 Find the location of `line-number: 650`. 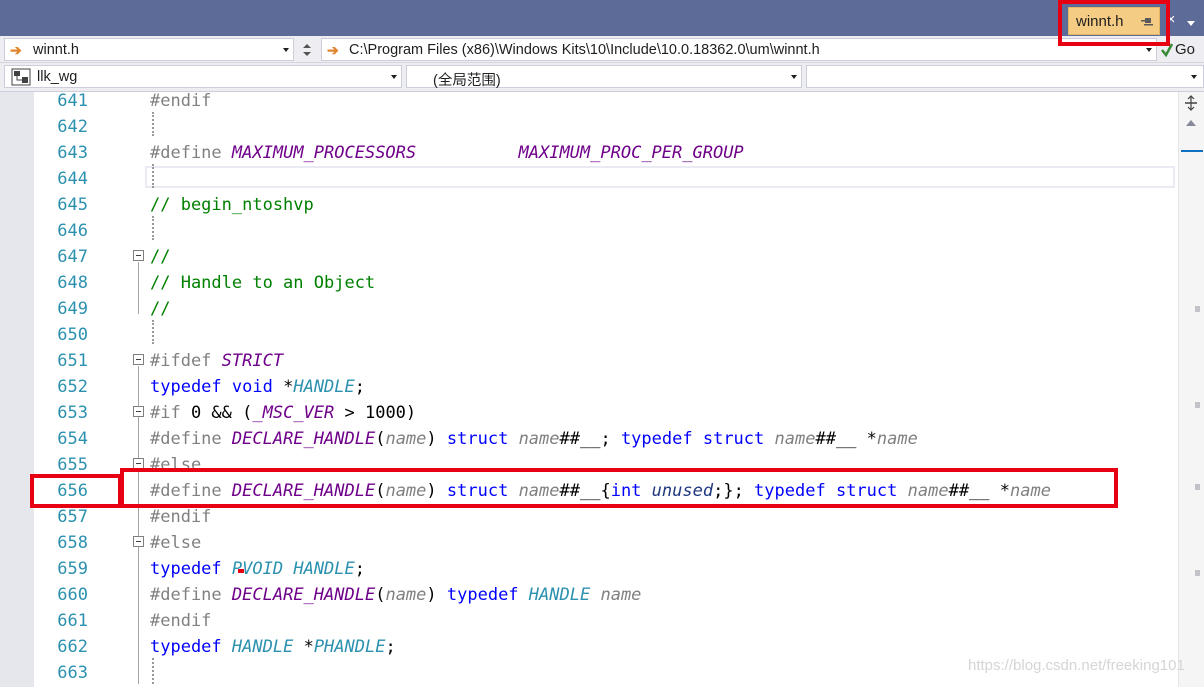

line-number: 650 is located at coordinates (72, 335).